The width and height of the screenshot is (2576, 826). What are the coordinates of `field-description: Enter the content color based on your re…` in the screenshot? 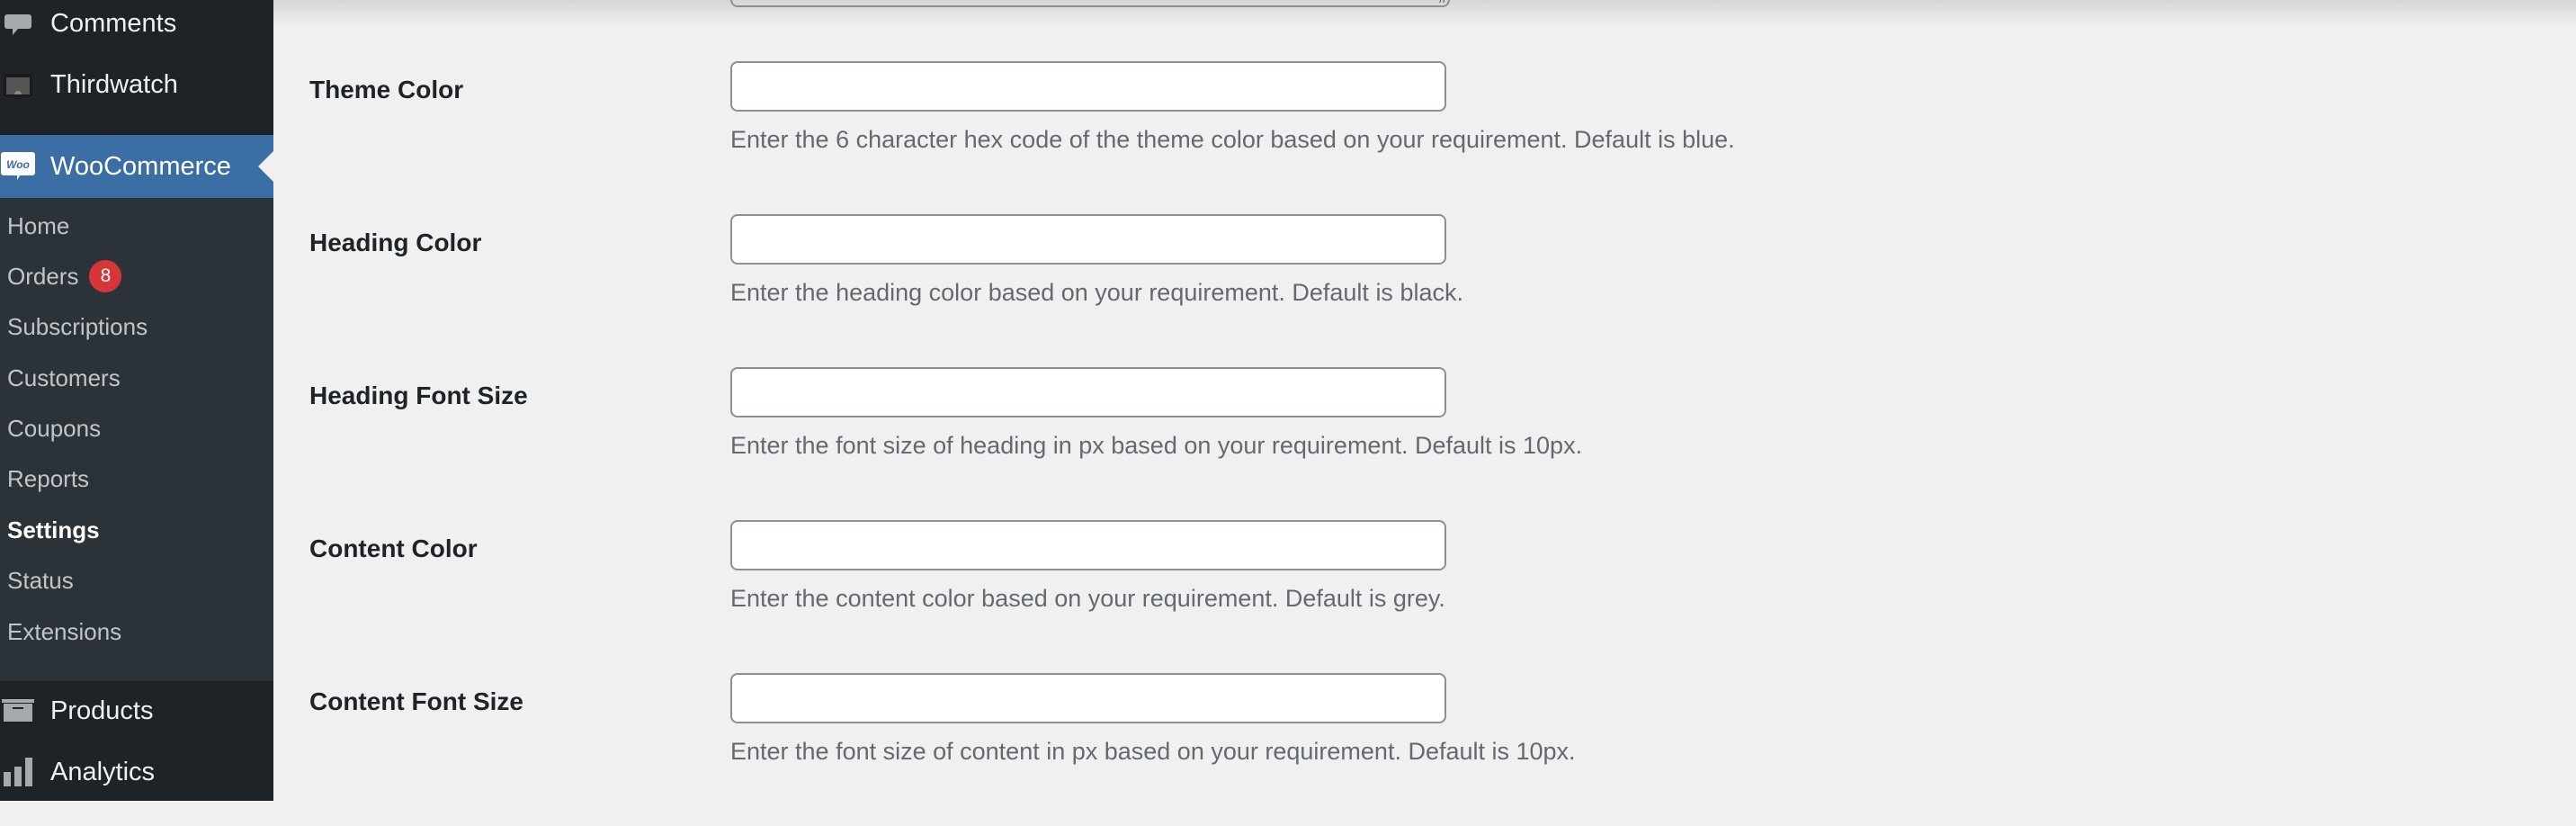 It's located at (1087, 598).